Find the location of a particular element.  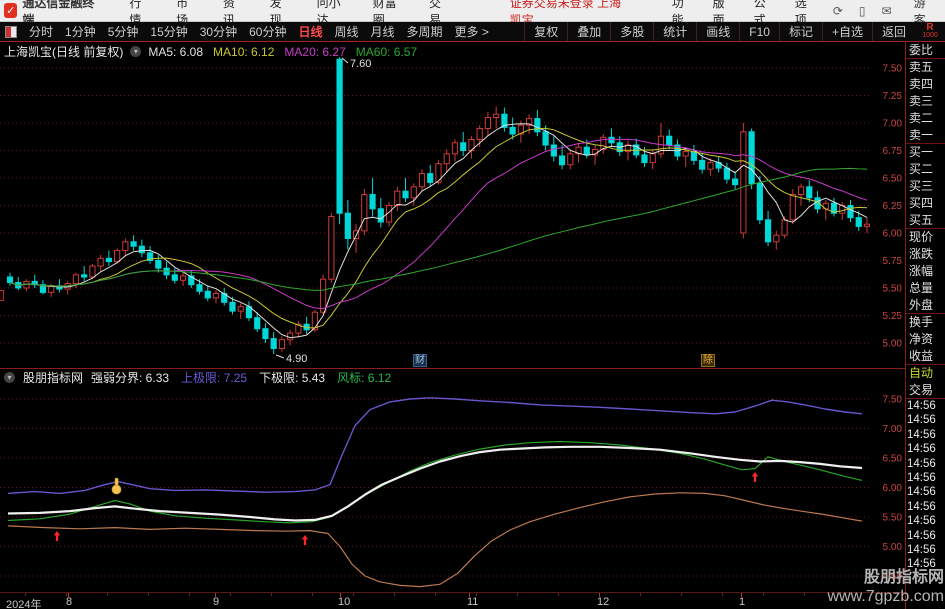

timeframe-1: 1分钟 is located at coordinates (80, 31).